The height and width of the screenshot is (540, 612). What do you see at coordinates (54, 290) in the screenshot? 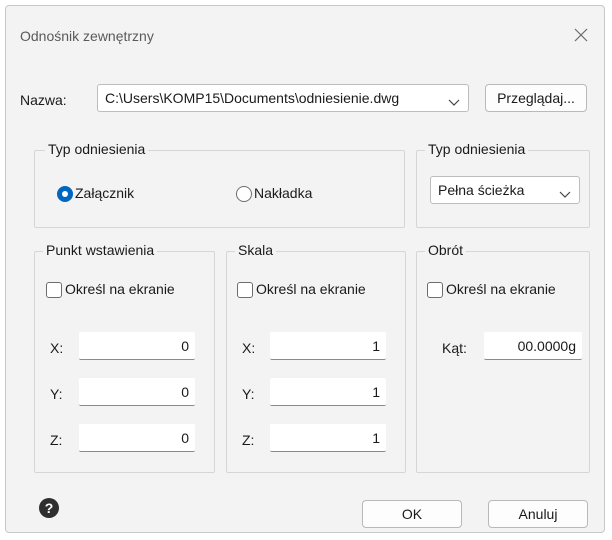
I see `insertion-specify-checkbox` at bounding box center [54, 290].